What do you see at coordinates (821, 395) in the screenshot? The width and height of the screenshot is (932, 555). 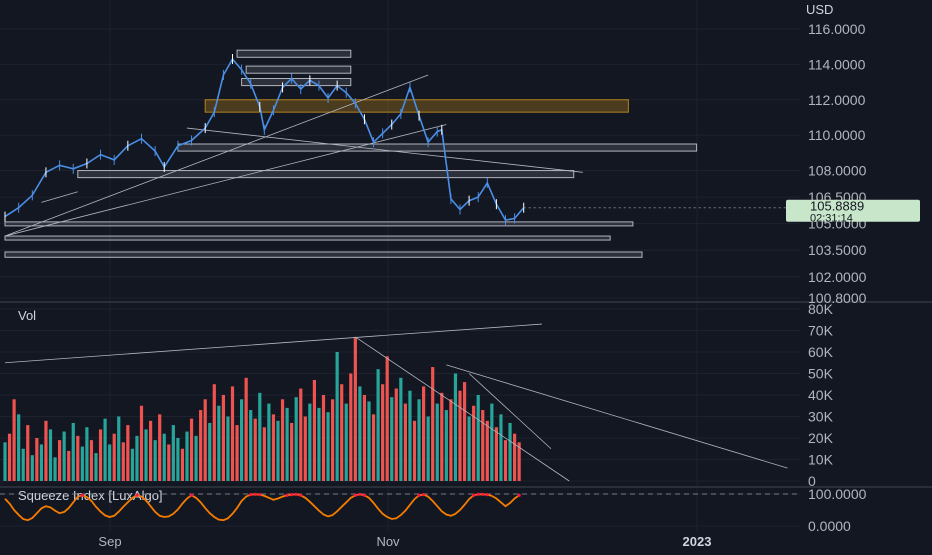 I see `volume-tick-label: 40K` at bounding box center [821, 395].